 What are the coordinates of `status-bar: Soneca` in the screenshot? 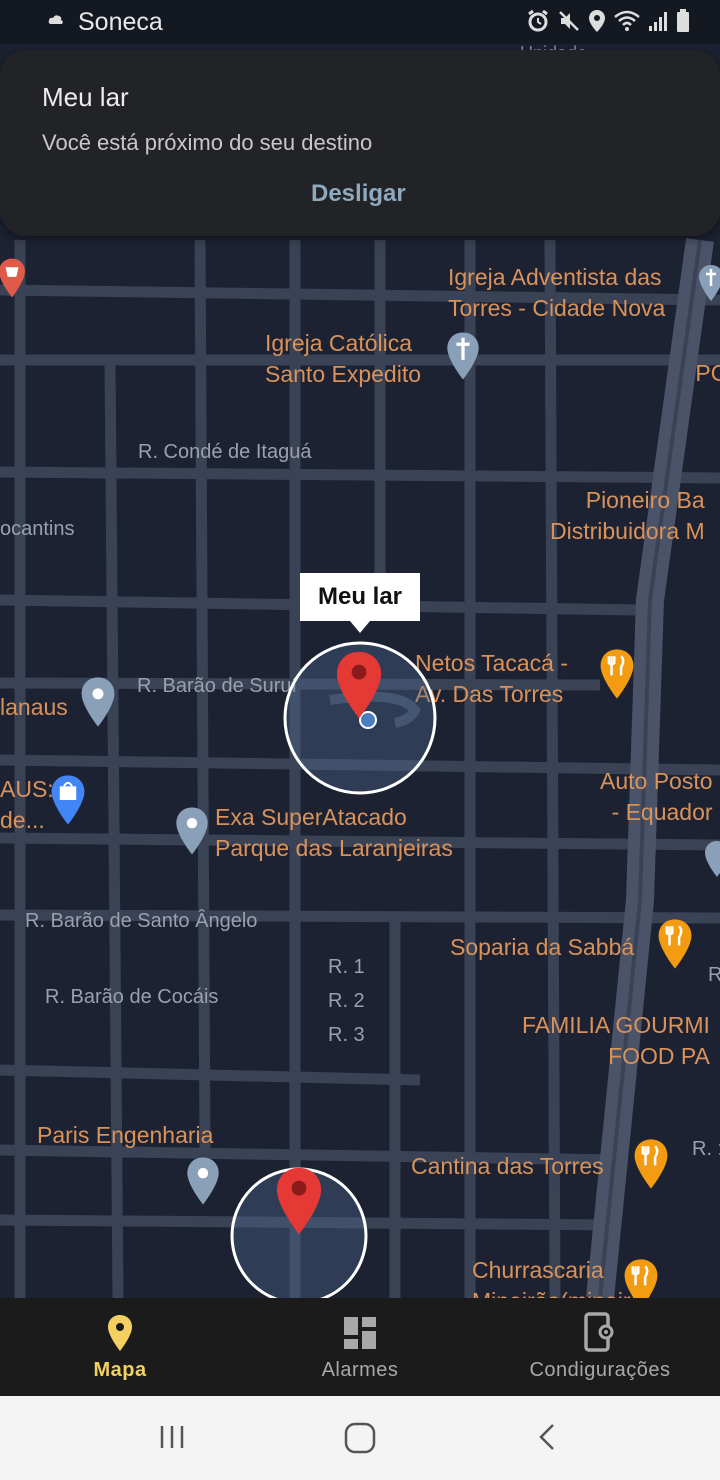 It's located at (360, 22).